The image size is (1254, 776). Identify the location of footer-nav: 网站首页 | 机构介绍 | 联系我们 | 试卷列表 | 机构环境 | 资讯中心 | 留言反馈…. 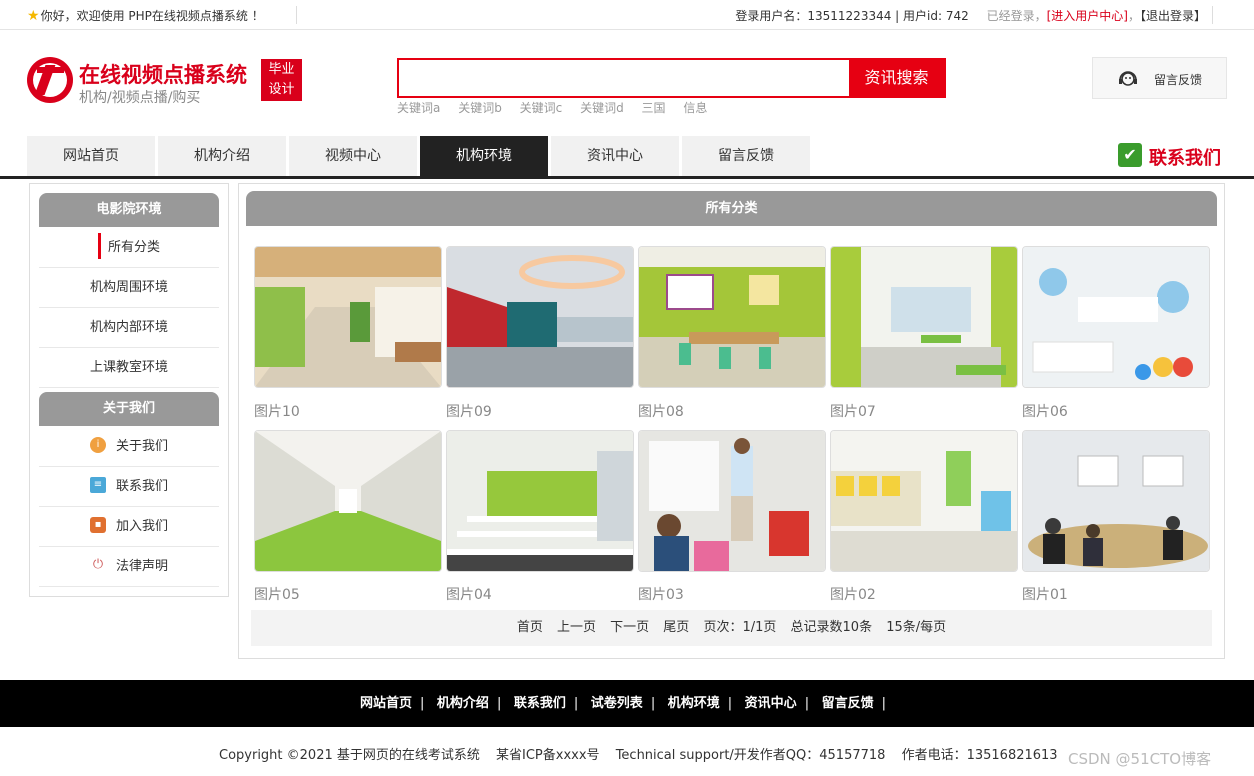
(627, 703).